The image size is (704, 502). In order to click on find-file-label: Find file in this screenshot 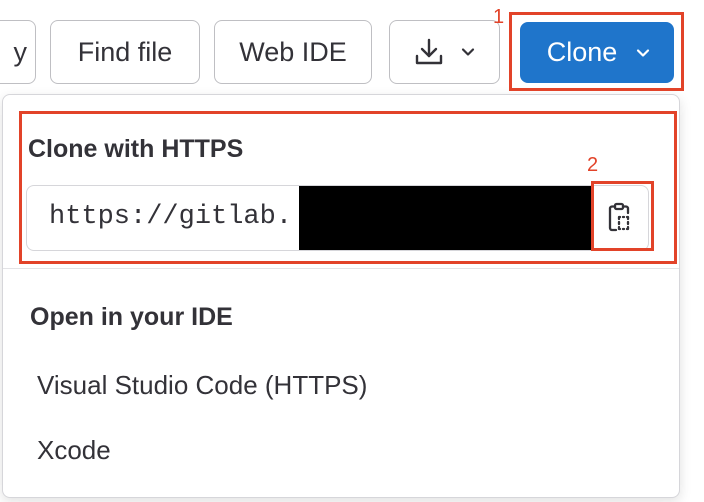, I will do `click(125, 51)`.